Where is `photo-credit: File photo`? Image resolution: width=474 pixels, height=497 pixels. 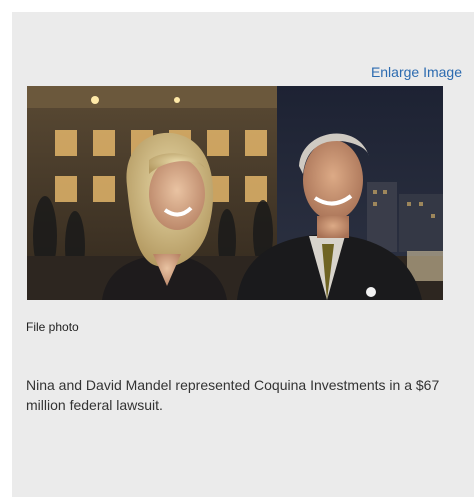
photo-credit: File photo is located at coordinates (52, 327).